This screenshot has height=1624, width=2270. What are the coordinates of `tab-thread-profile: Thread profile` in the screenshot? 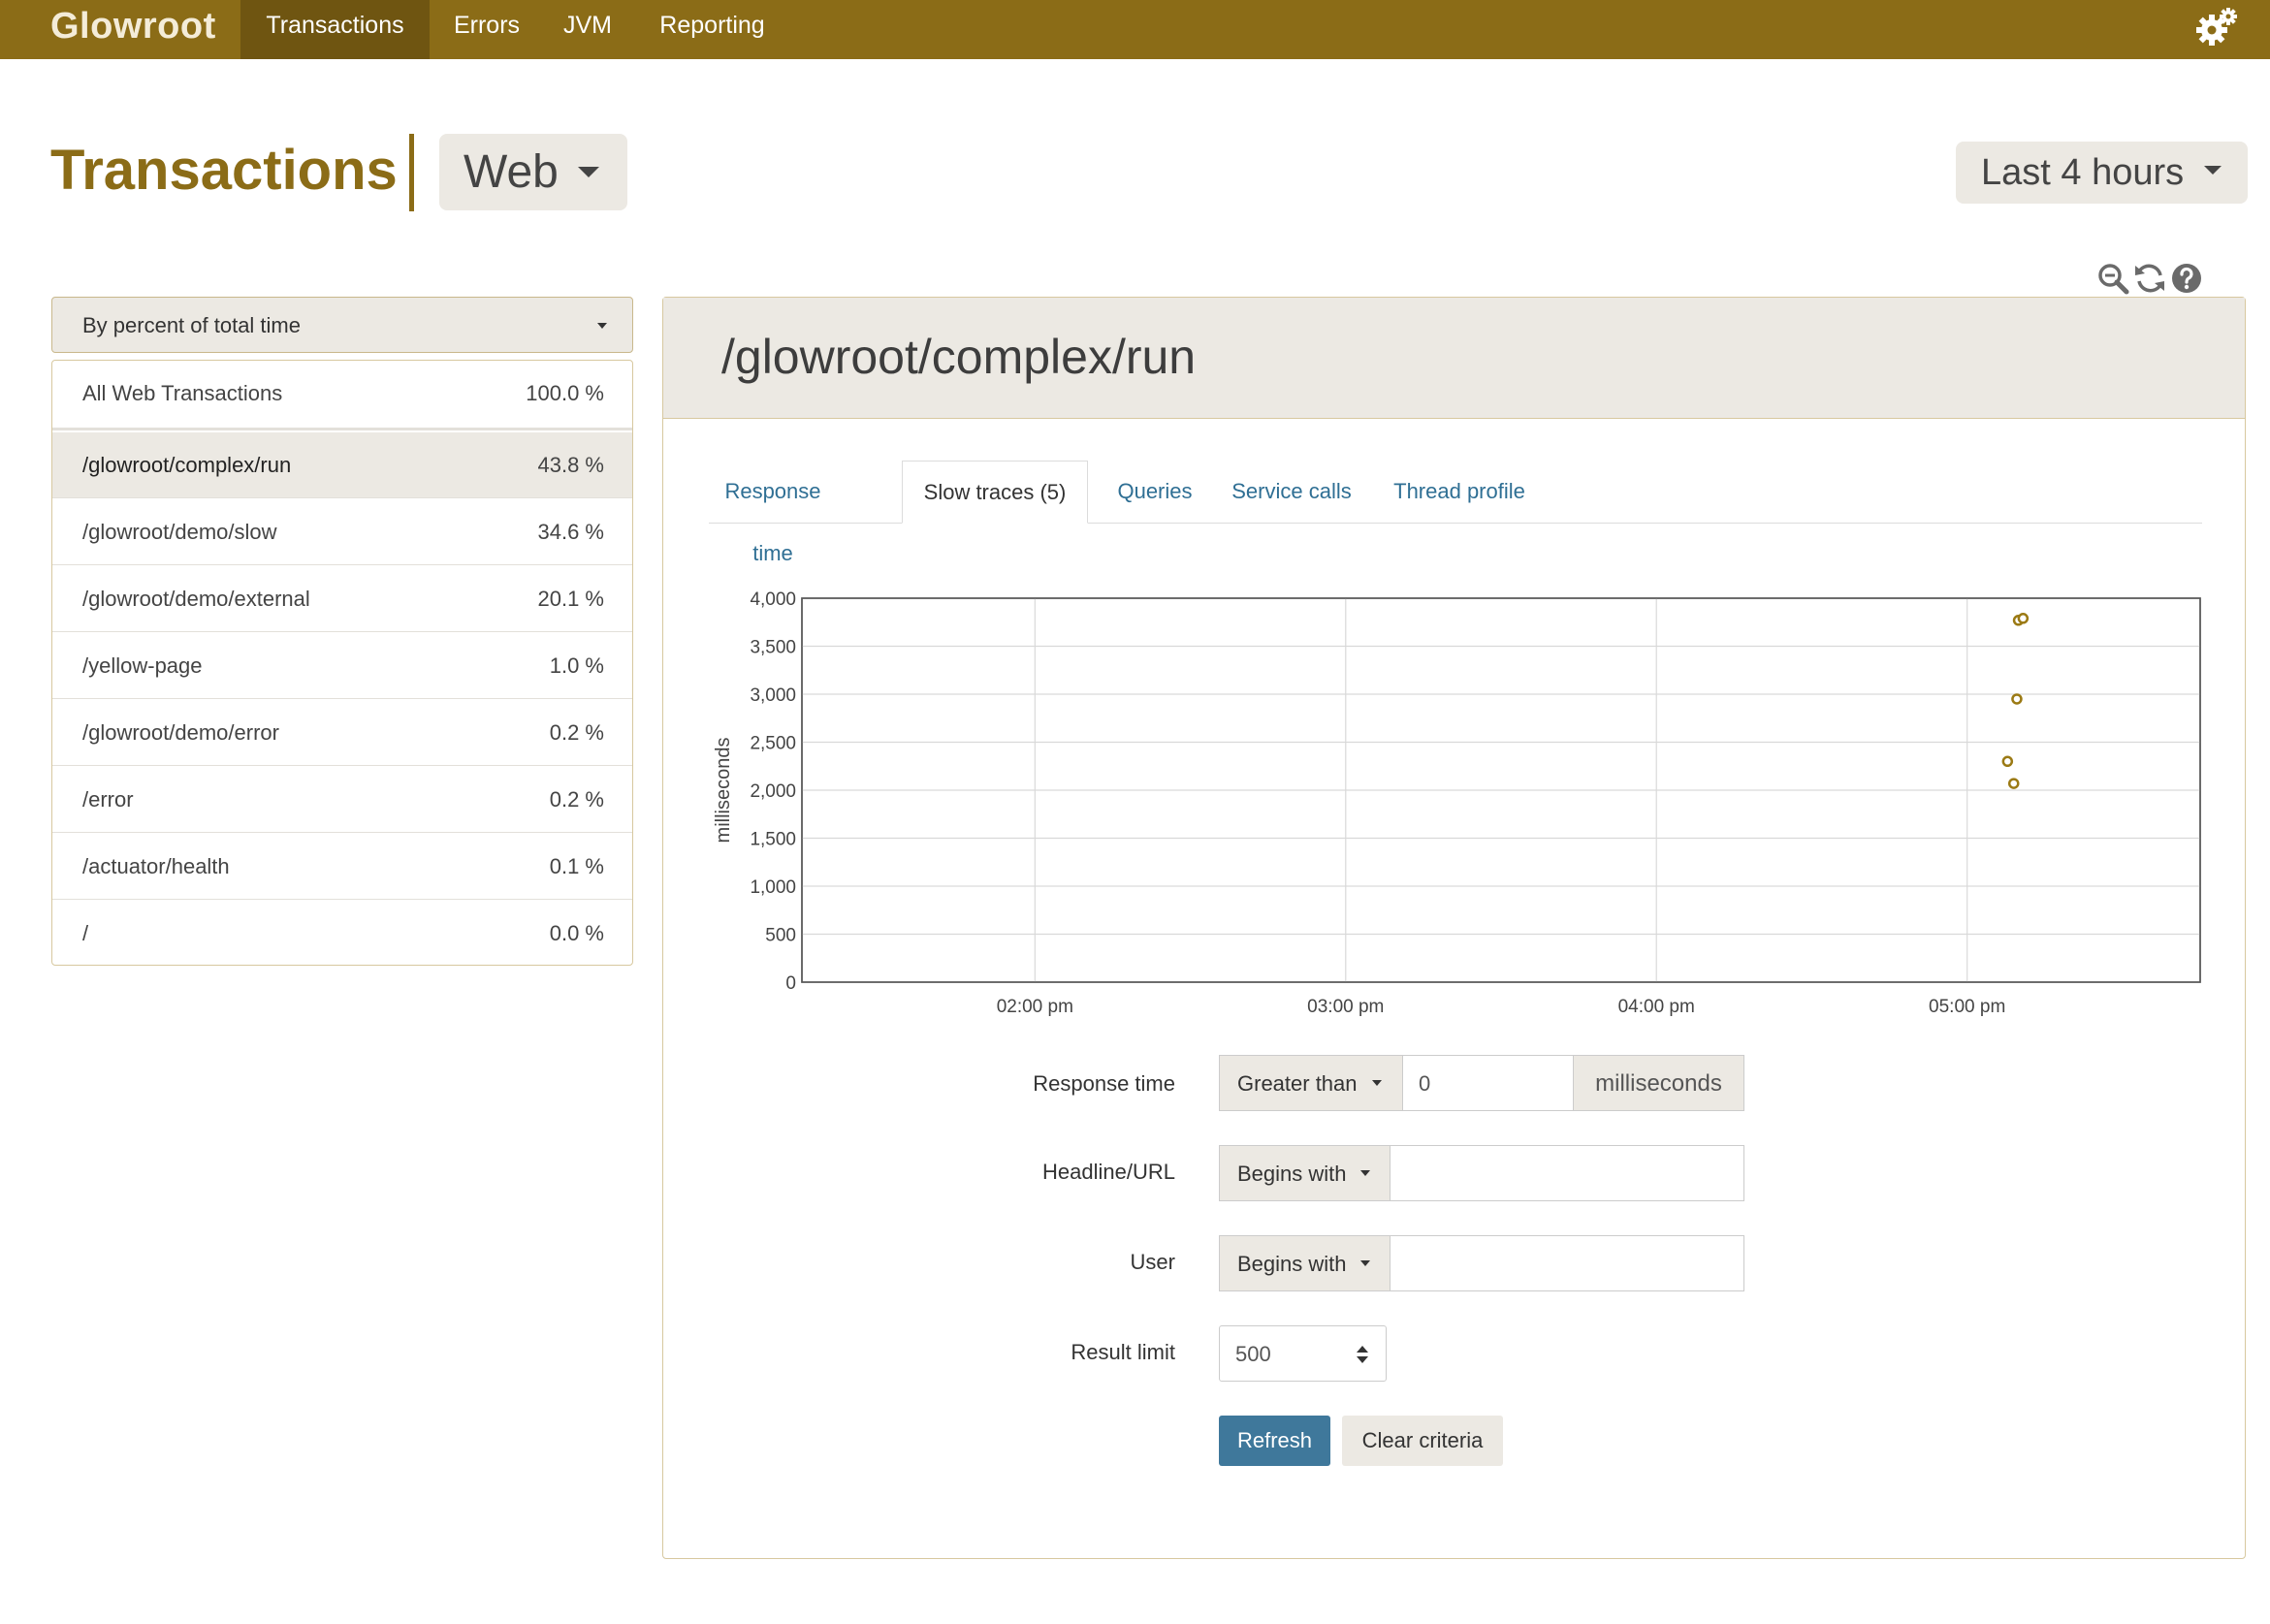 It's located at (1459, 492).